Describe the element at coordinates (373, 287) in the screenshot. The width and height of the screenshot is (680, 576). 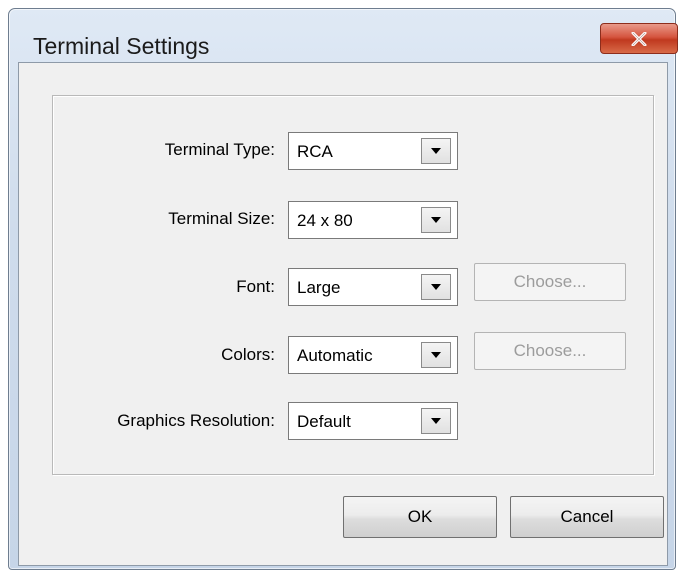
I see `font-select: Large` at that location.